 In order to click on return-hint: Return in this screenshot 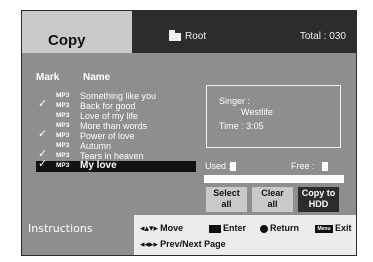, I will do `click(279, 228)`.